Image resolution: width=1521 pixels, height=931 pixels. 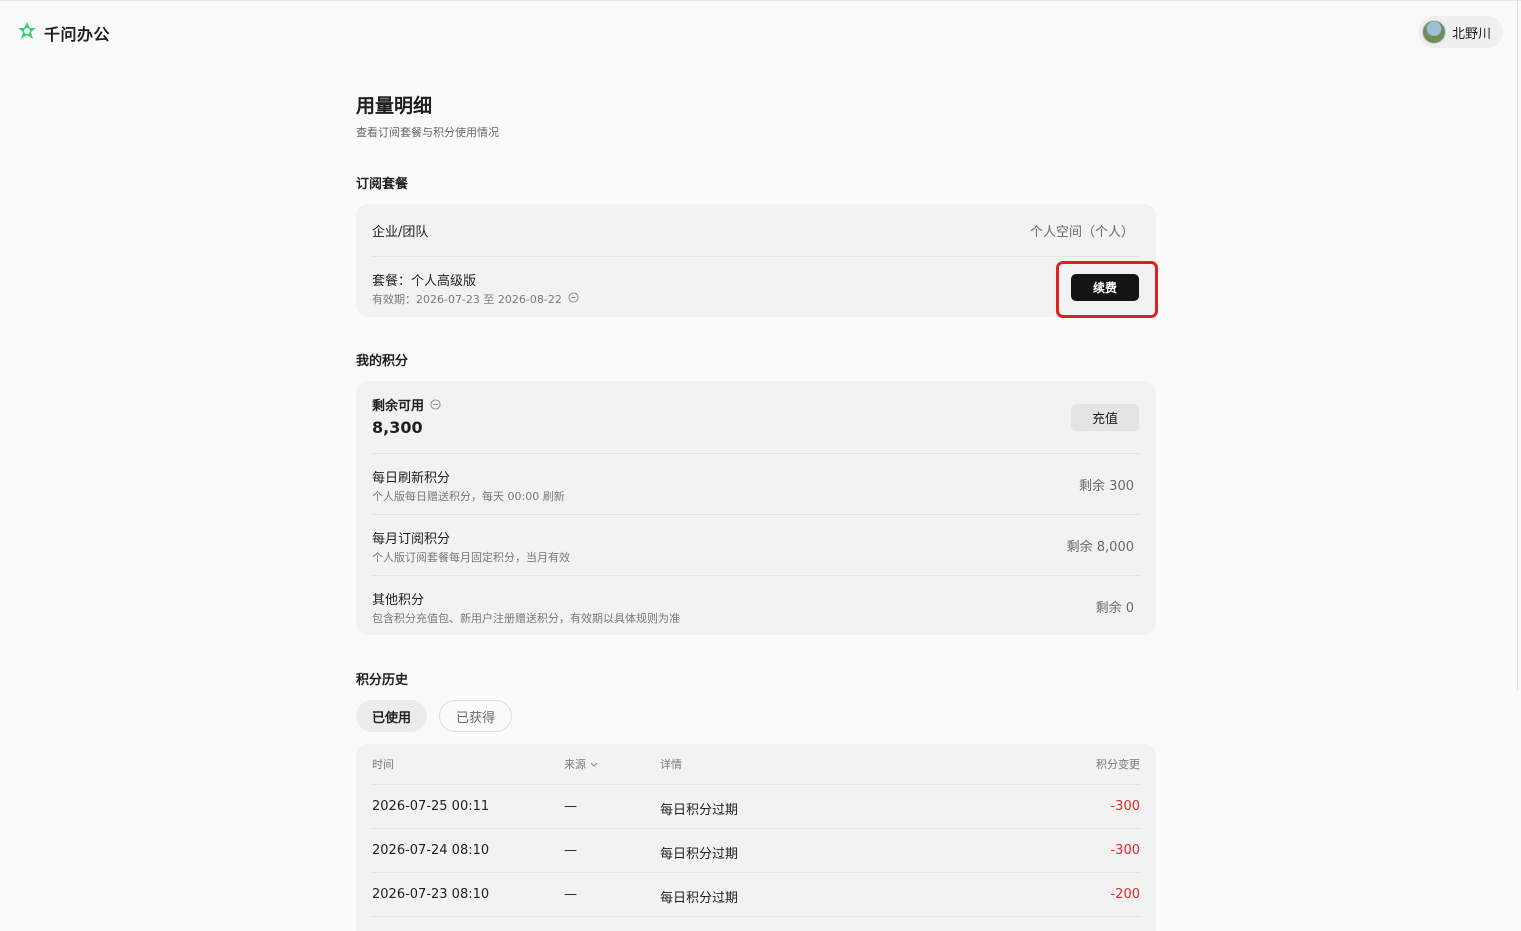 What do you see at coordinates (1471, 34) in the screenshot?
I see `user-name: 北野川` at bounding box center [1471, 34].